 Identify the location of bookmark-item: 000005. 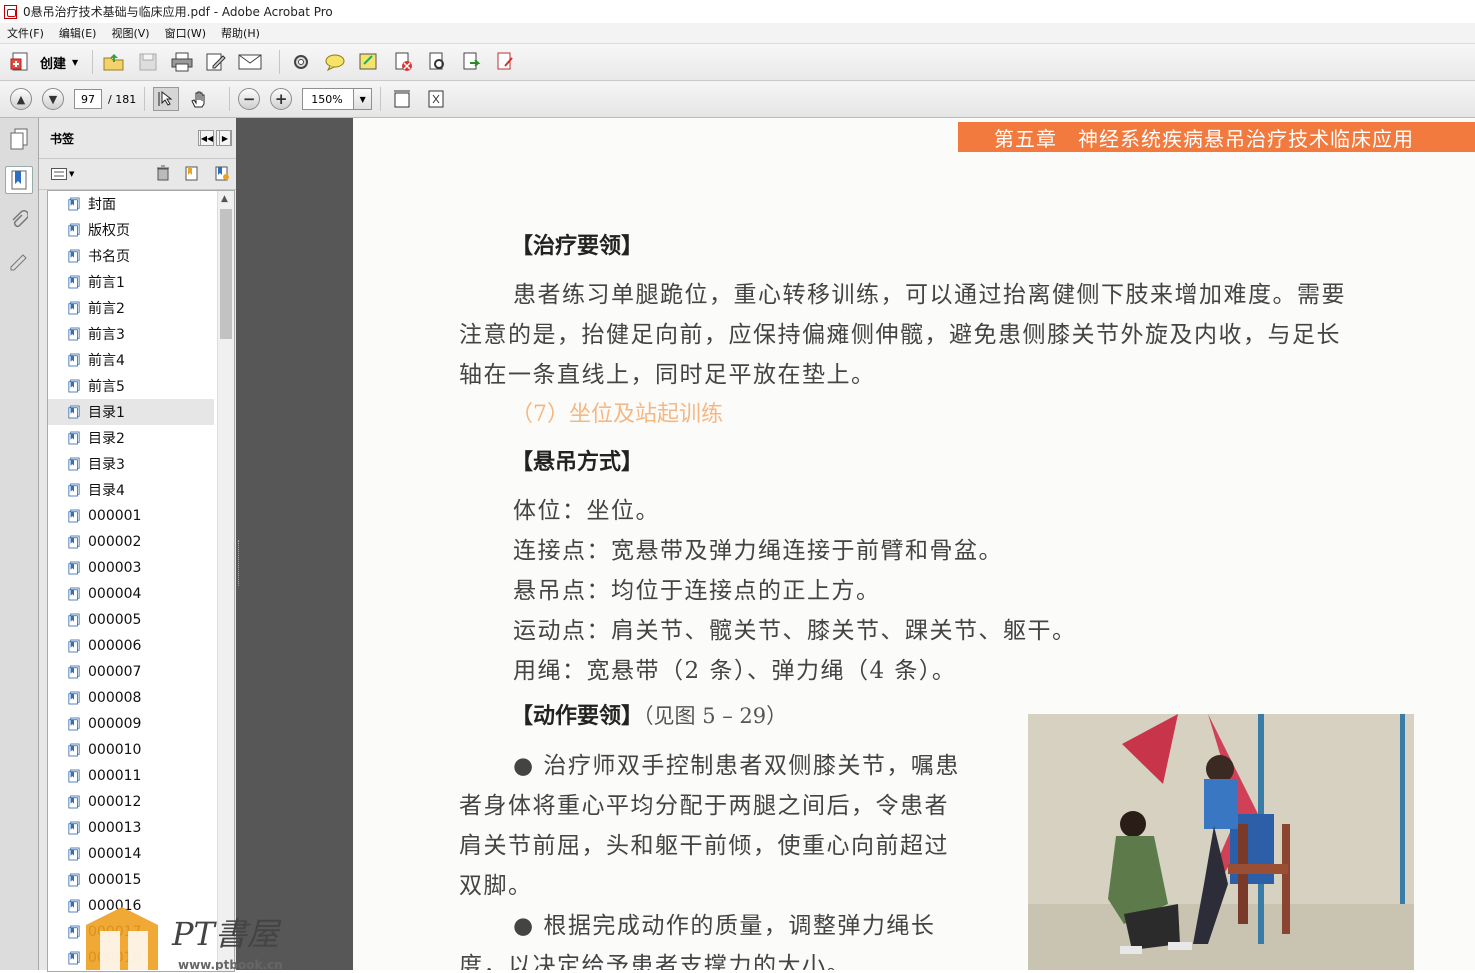
(131, 620).